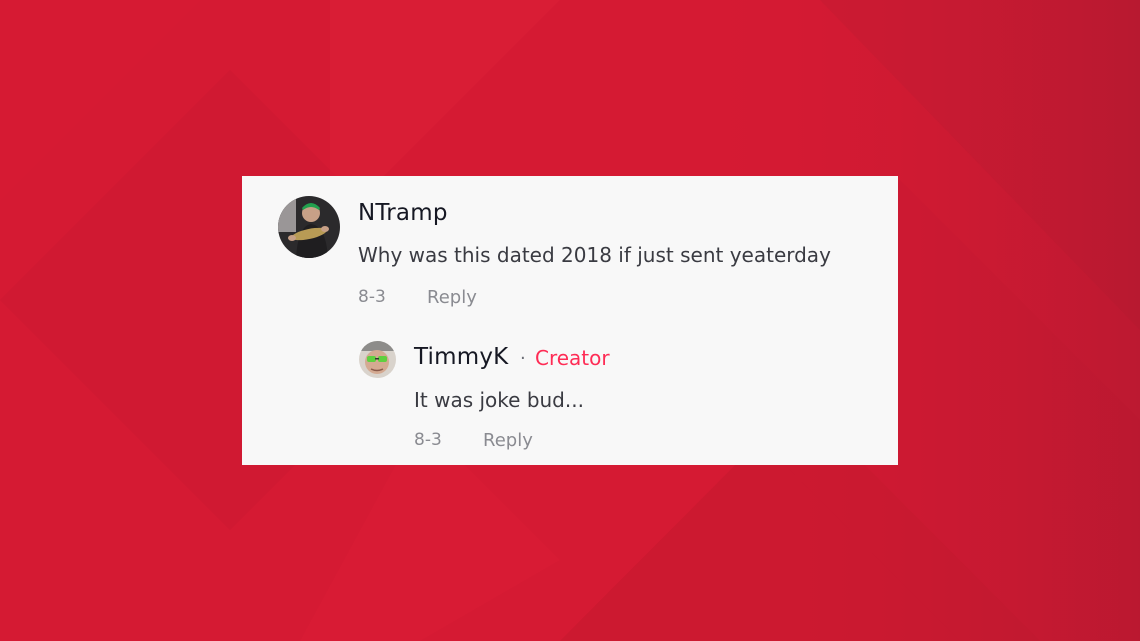  What do you see at coordinates (377, 359) in the screenshot?
I see `avatar-timmyk-icon` at bounding box center [377, 359].